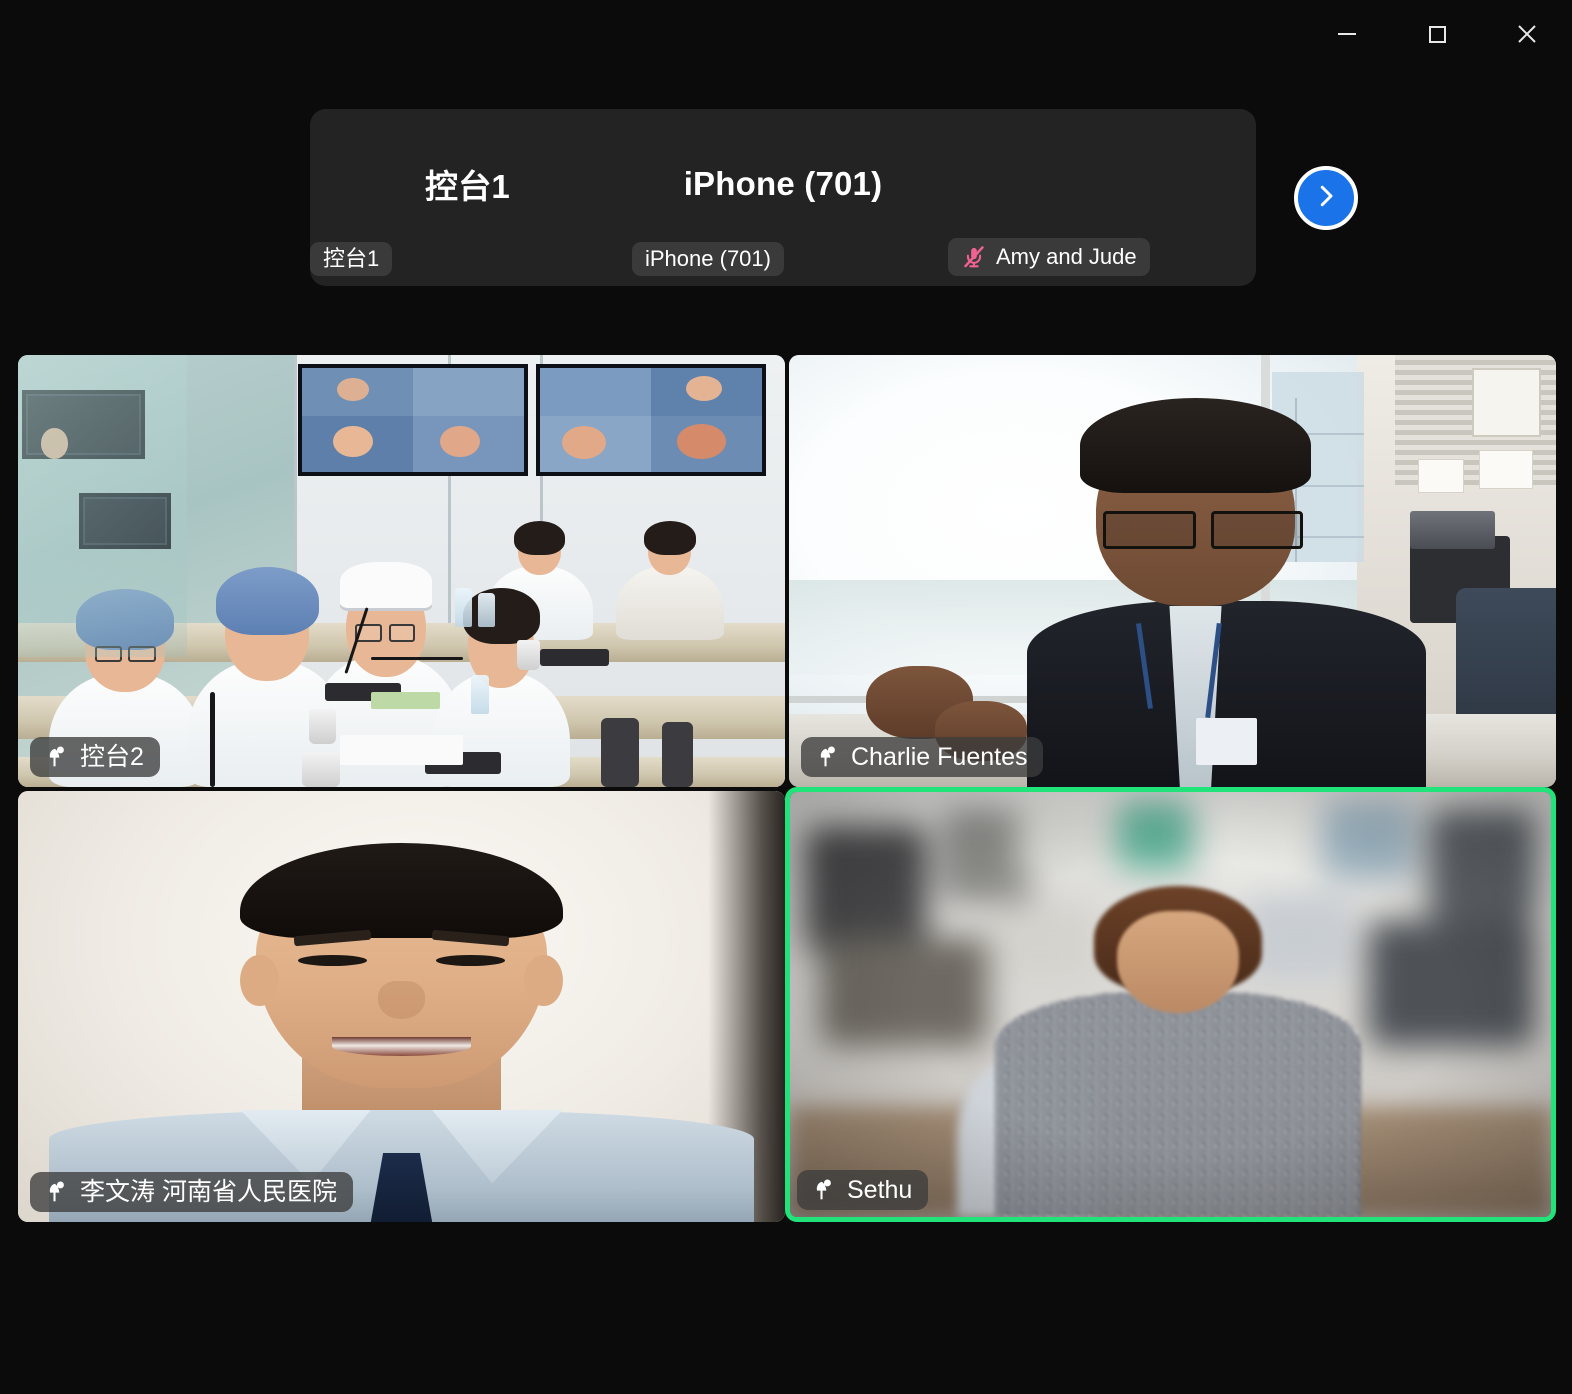 This screenshot has height=1394, width=1572. What do you see at coordinates (939, 756) in the screenshot?
I see `name-badge-charlie-fuentes-label: Charlie Fuentes` at bounding box center [939, 756].